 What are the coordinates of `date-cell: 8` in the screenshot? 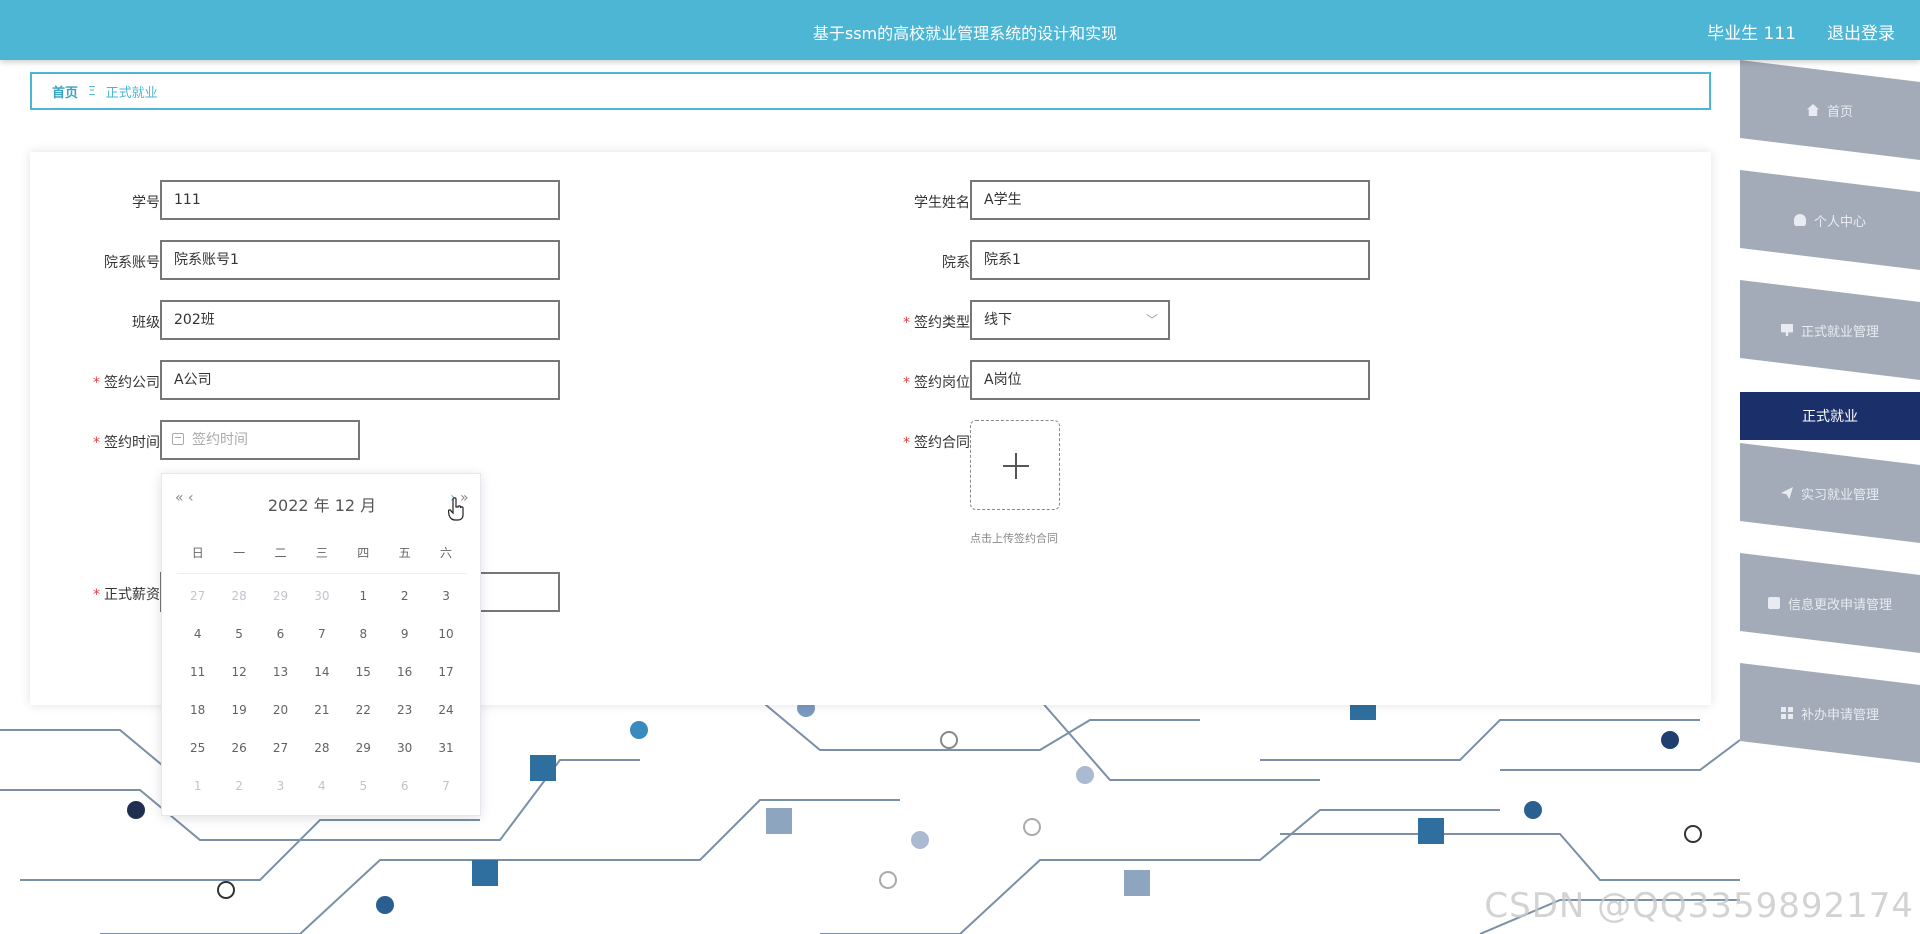 It's located at (363, 641).